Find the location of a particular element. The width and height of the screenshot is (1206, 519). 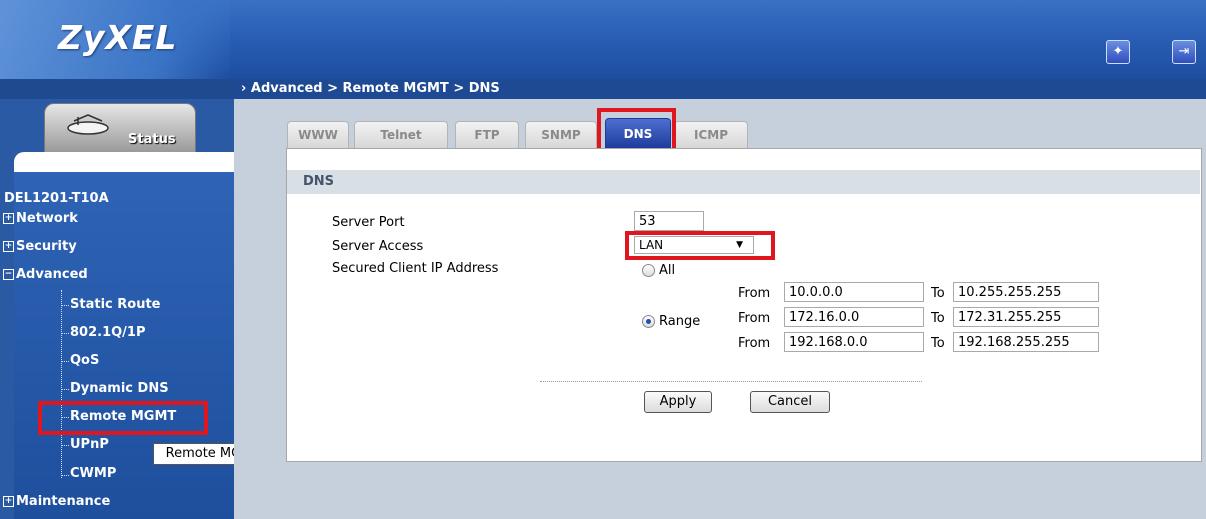

secured-ip-label: Secured Client IP Address is located at coordinates (415, 268).